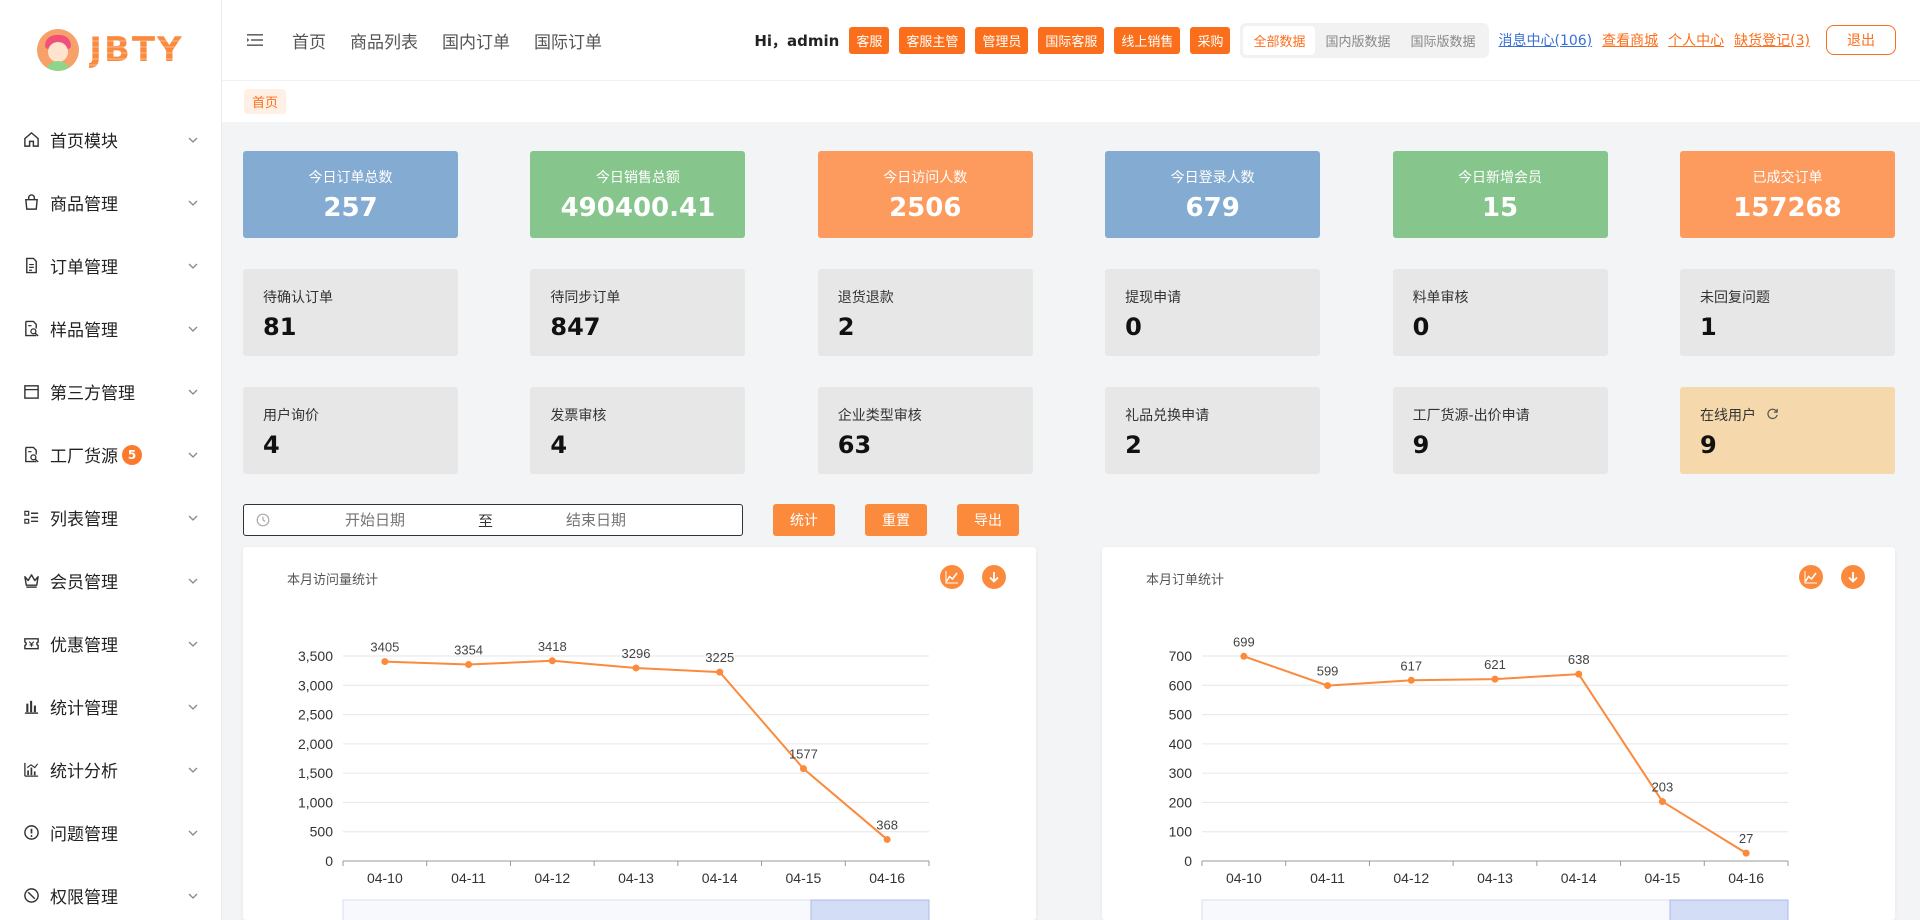 The width and height of the screenshot is (1920, 920). Describe the element at coordinates (896, 520) in the screenshot. I see `reset-button: 重置` at that location.